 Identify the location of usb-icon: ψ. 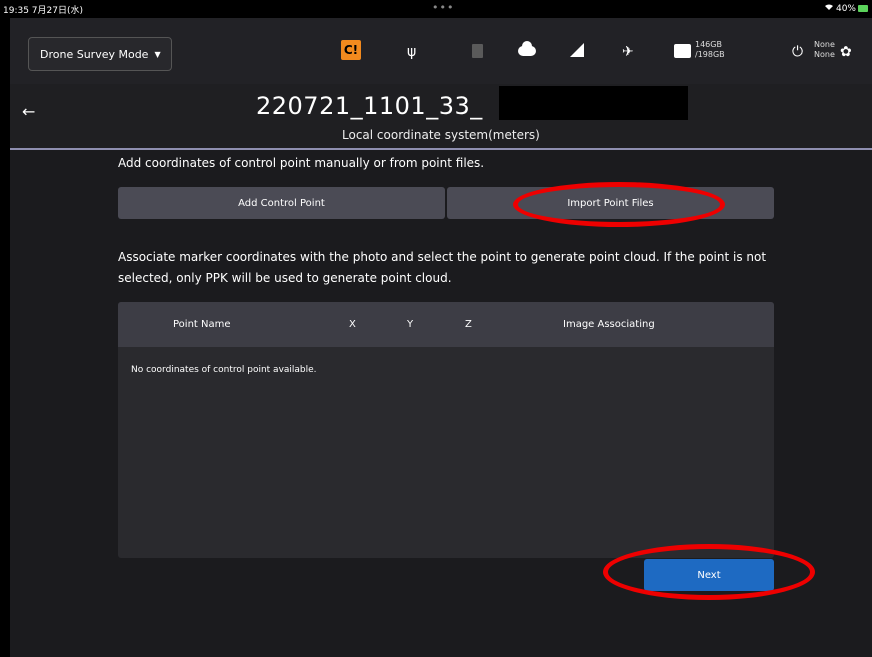
(412, 52).